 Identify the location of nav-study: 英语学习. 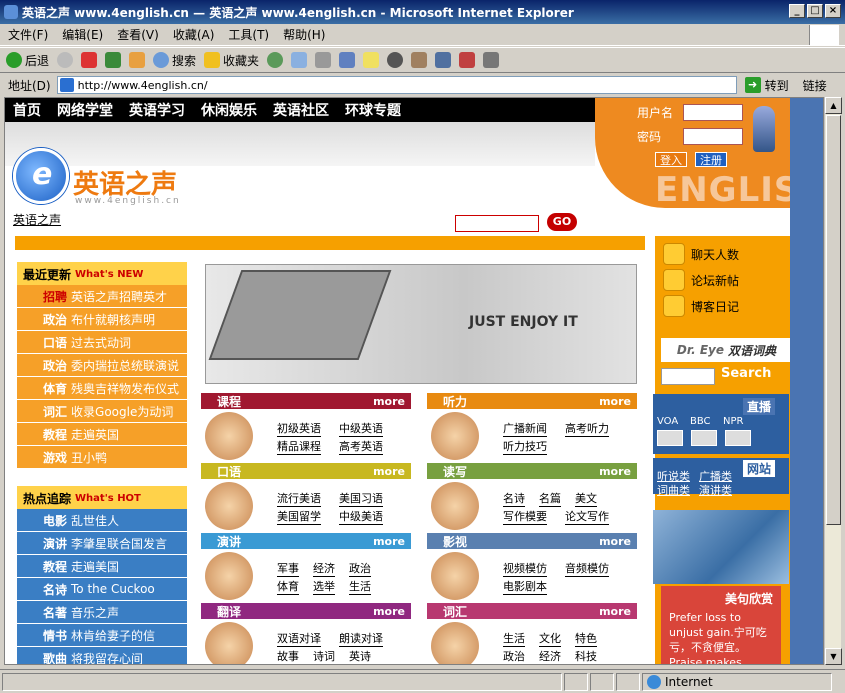
(157, 110).